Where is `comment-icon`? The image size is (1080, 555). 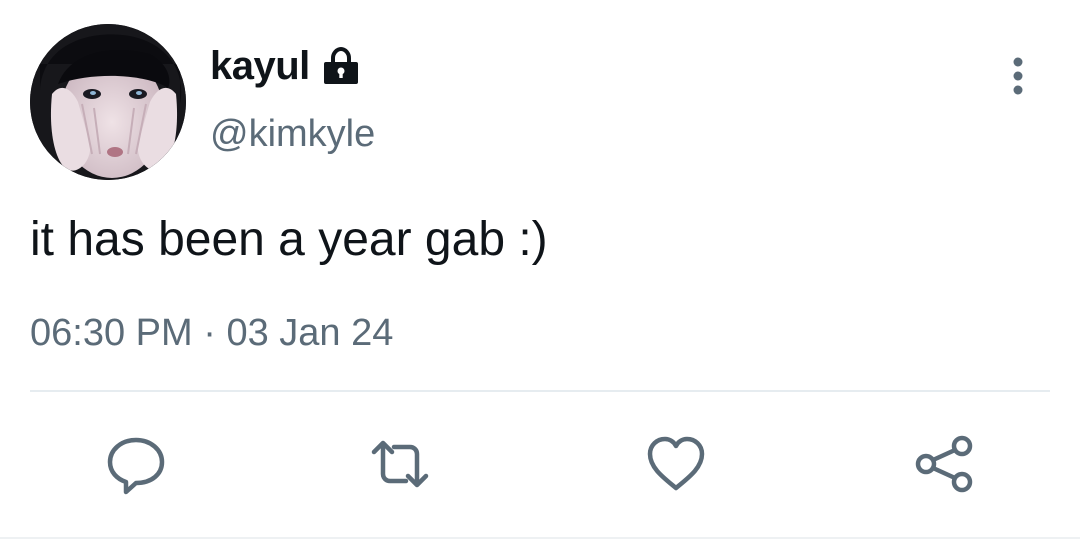 comment-icon is located at coordinates (136, 466).